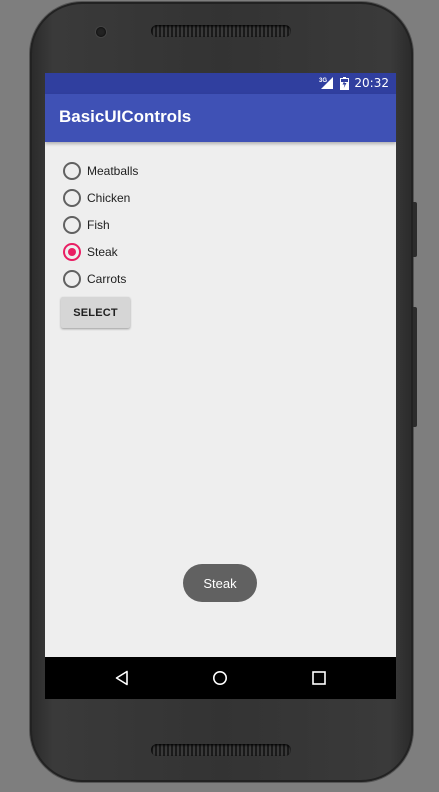 This screenshot has width=439, height=792. I want to click on home-icon, so click(220, 678).